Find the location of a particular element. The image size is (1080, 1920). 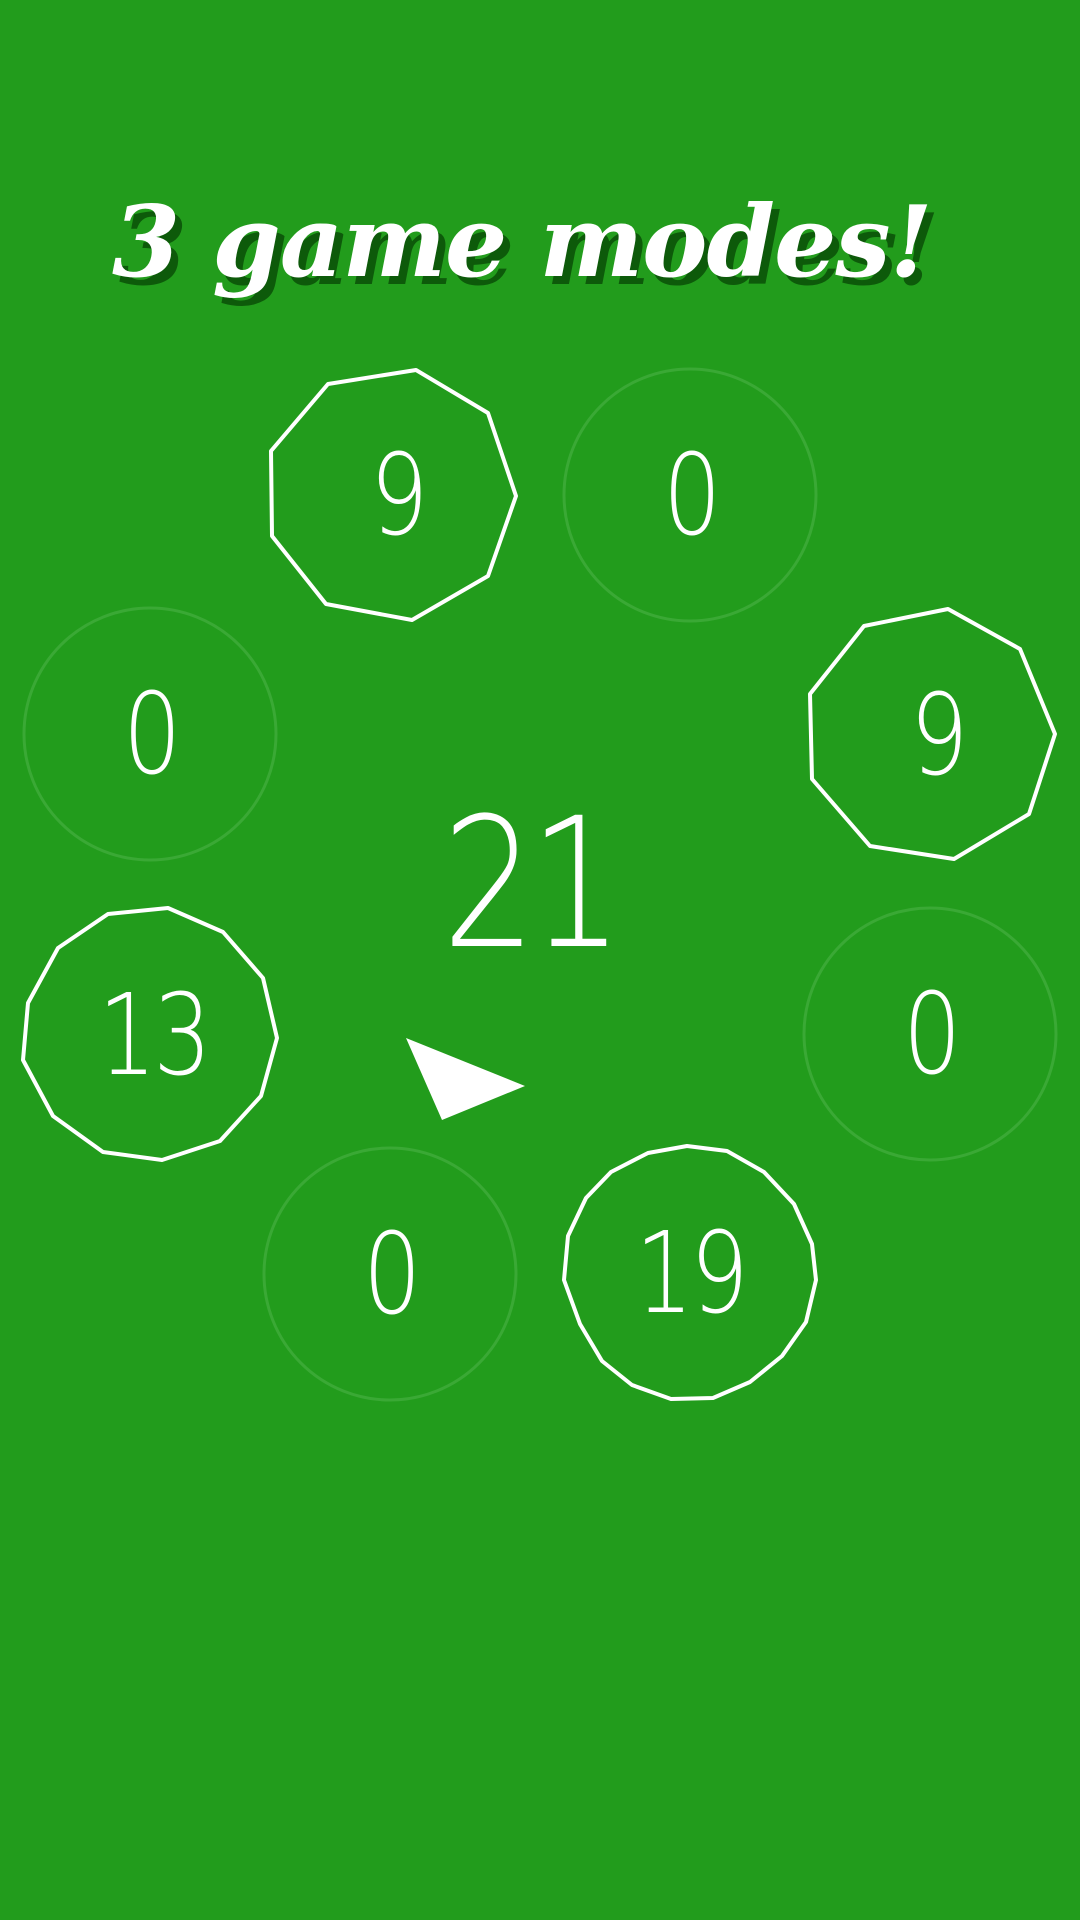

center-score: 21 is located at coordinates (533, 884).